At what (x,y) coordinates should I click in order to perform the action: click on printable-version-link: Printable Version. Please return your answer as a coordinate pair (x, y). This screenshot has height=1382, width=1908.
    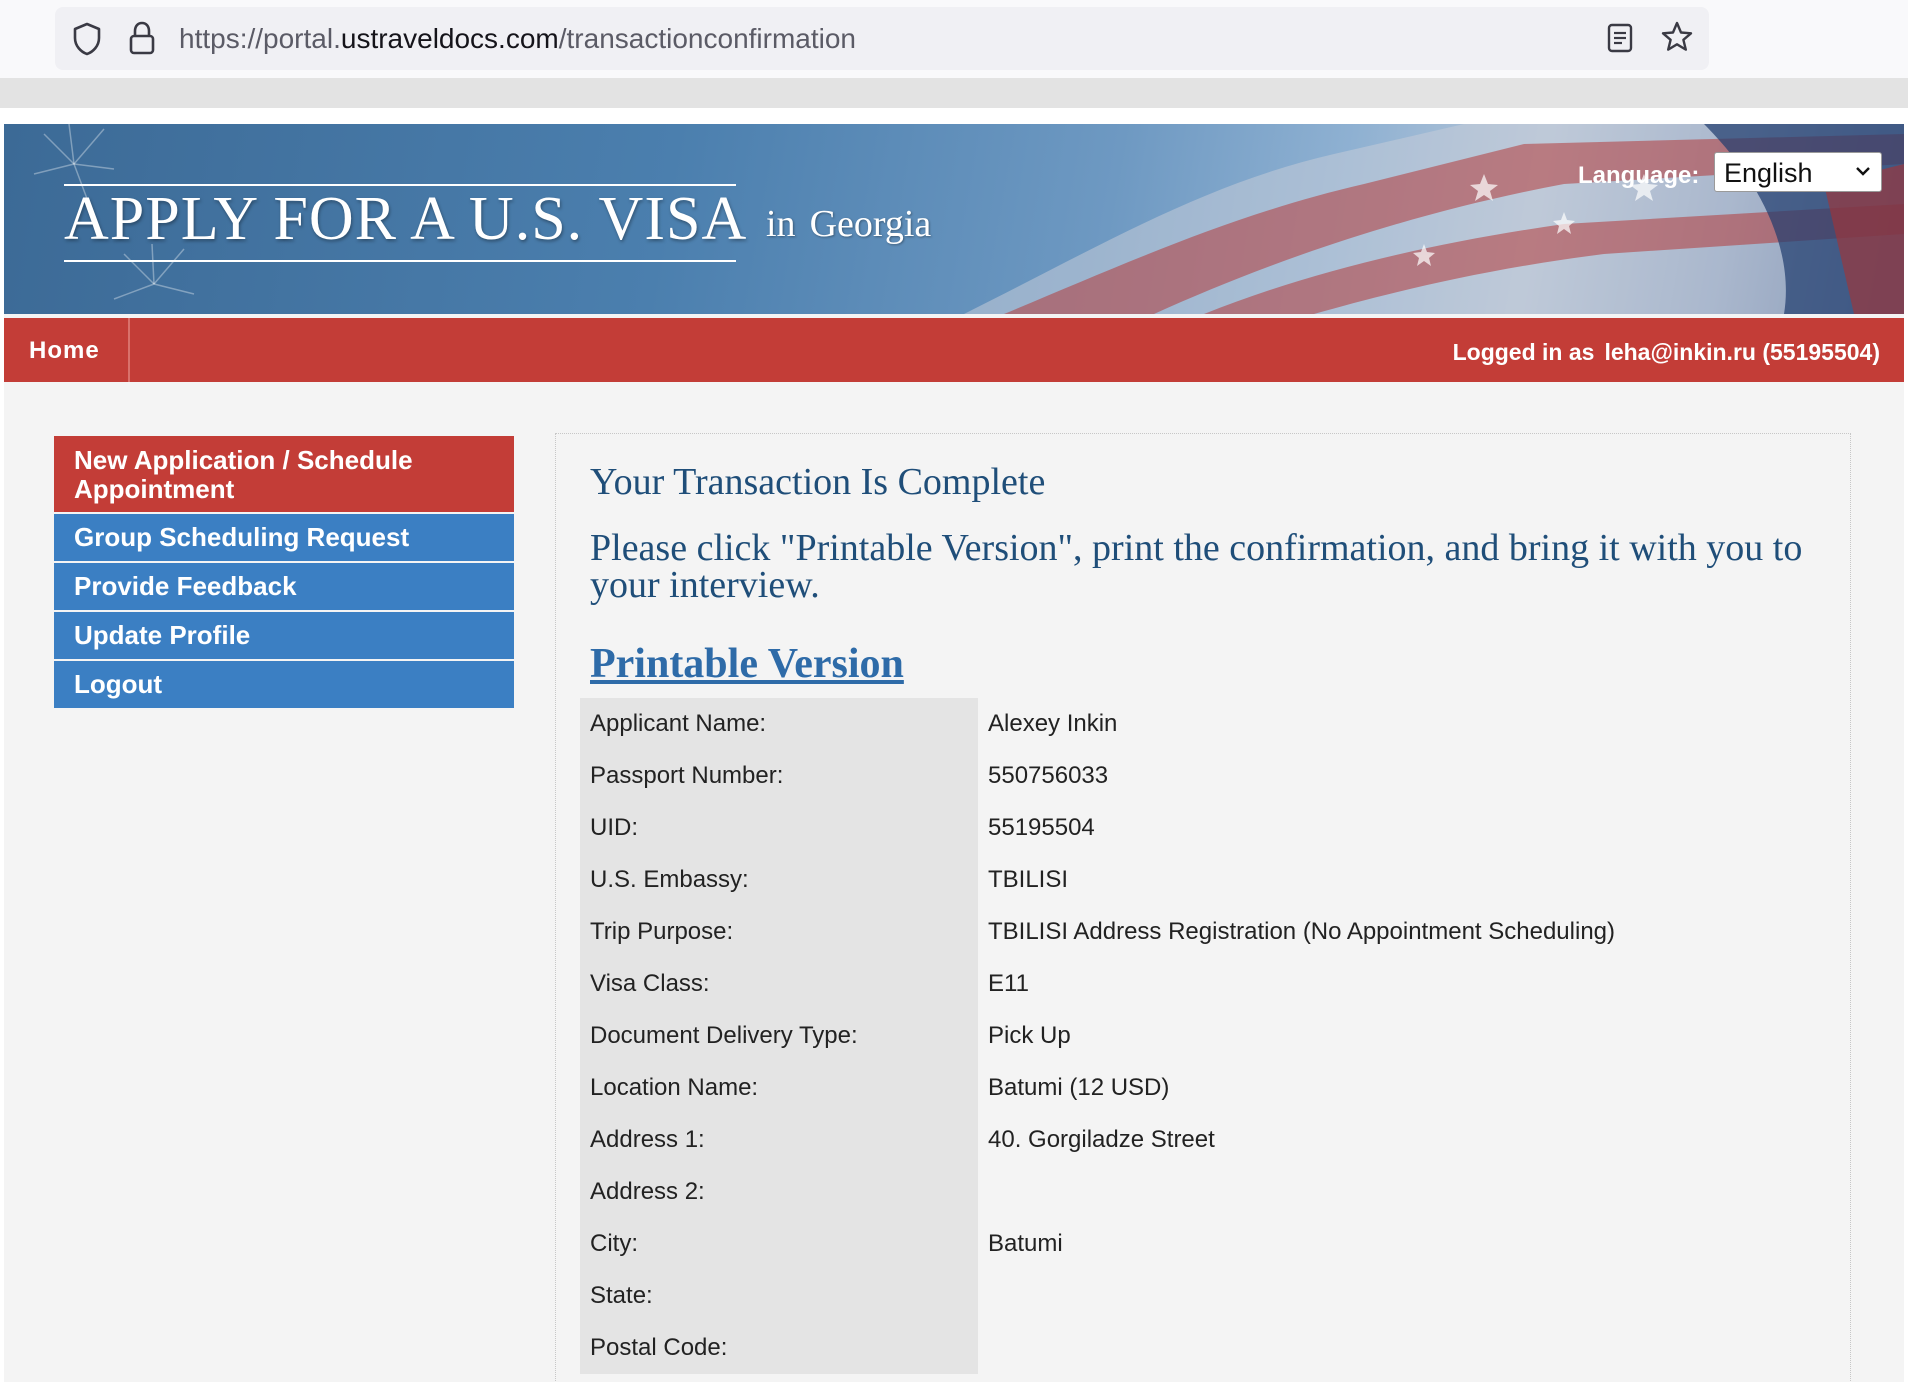
    Looking at the image, I should click on (747, 664).